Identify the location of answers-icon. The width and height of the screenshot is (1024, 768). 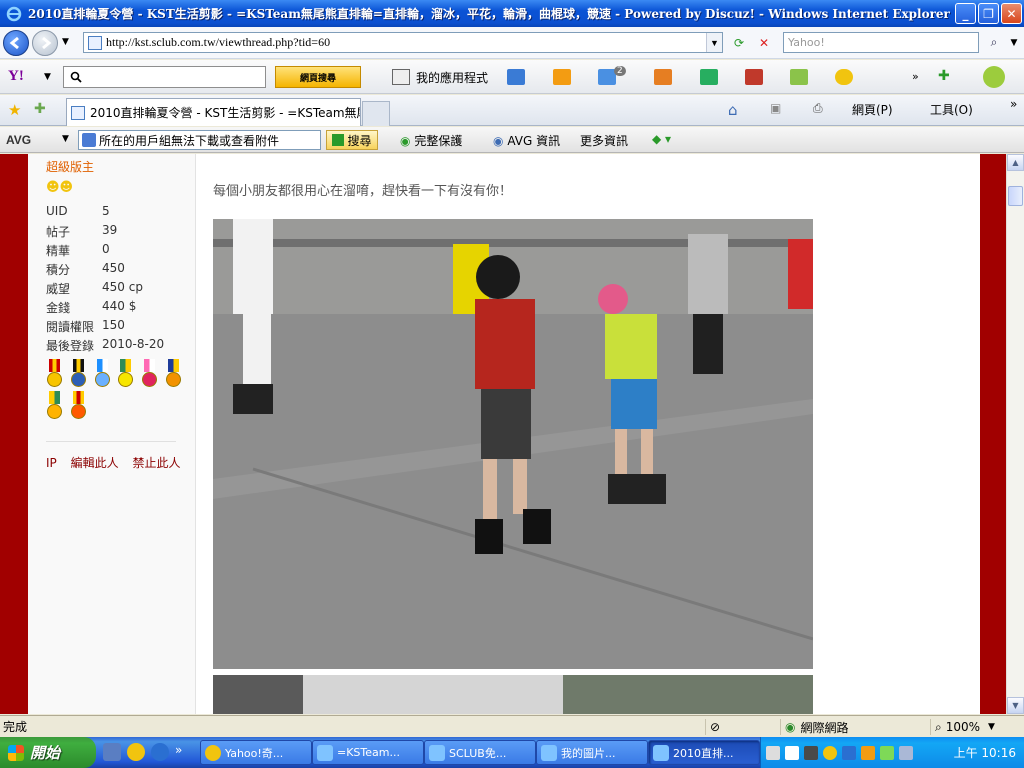
(709, 77).